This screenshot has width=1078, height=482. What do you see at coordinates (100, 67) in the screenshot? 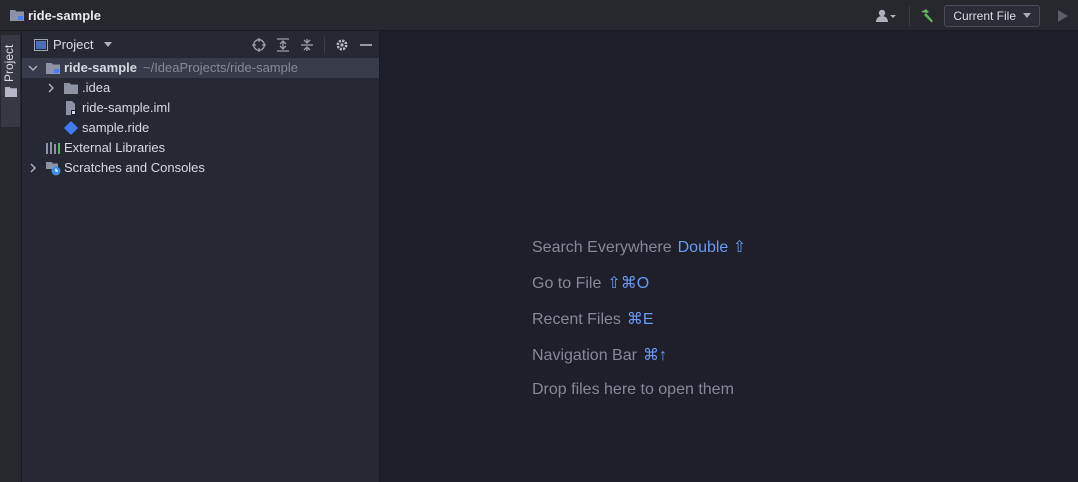
I see `tree-item-label: ride-sample` at bounding box center [100, 67].